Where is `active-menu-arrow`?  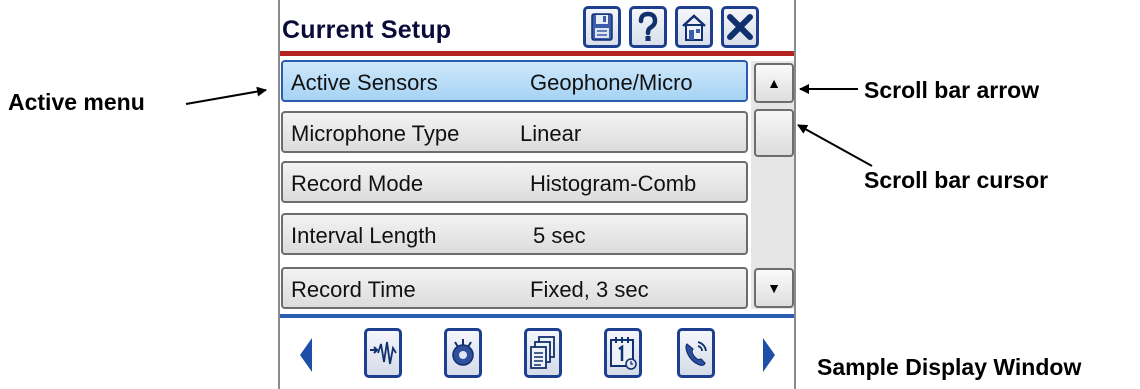
active-menu-arrow is located at coordinates (226, 95).